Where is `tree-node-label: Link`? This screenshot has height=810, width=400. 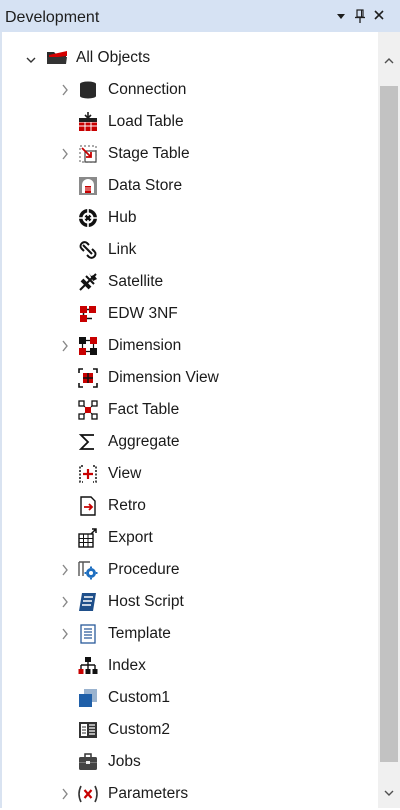 tree-node-label: Link is located at coordinates (122, 249).